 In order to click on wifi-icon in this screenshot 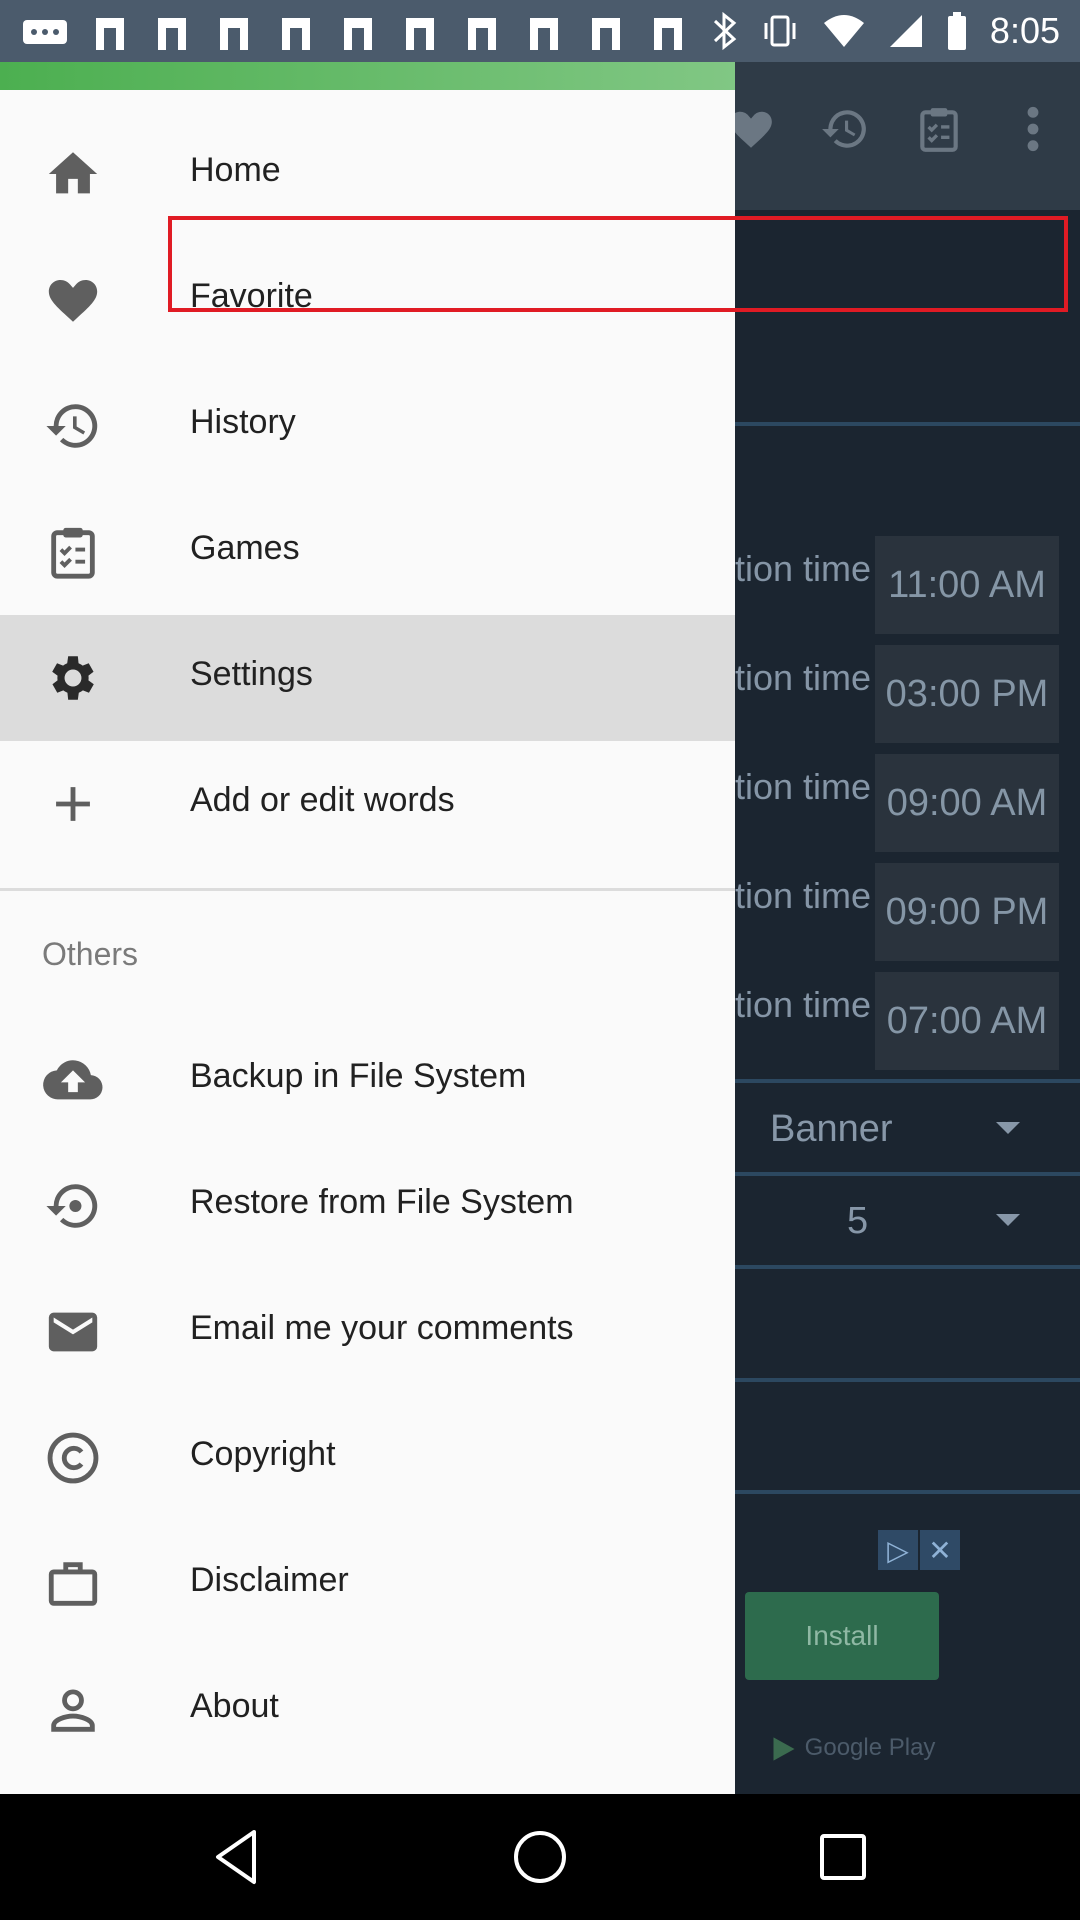, I will do `click(843, 31)`.